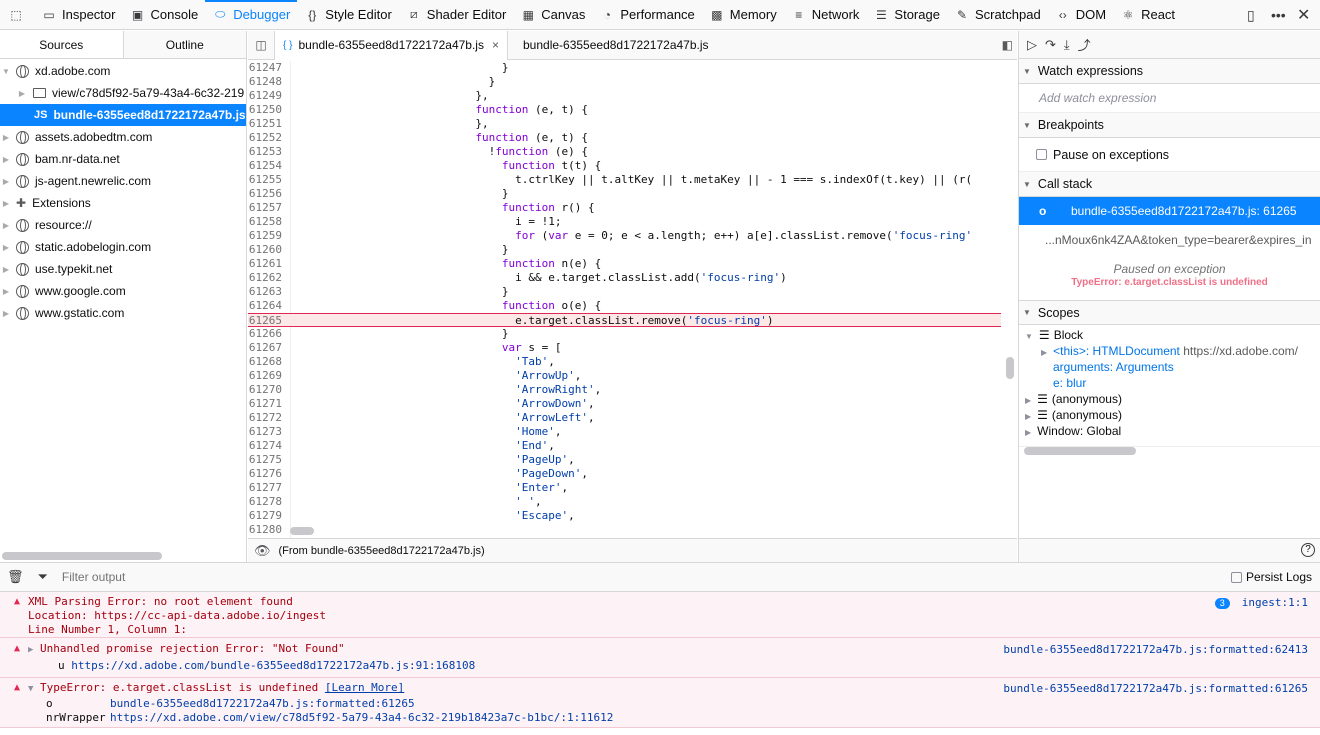 The image size is (1320, 735). What do you see at coordinates (123, 247) in the screenshot?
I see `source-tree-item: ▶ static.adobelogin.com` at bounding box center [123, 247].